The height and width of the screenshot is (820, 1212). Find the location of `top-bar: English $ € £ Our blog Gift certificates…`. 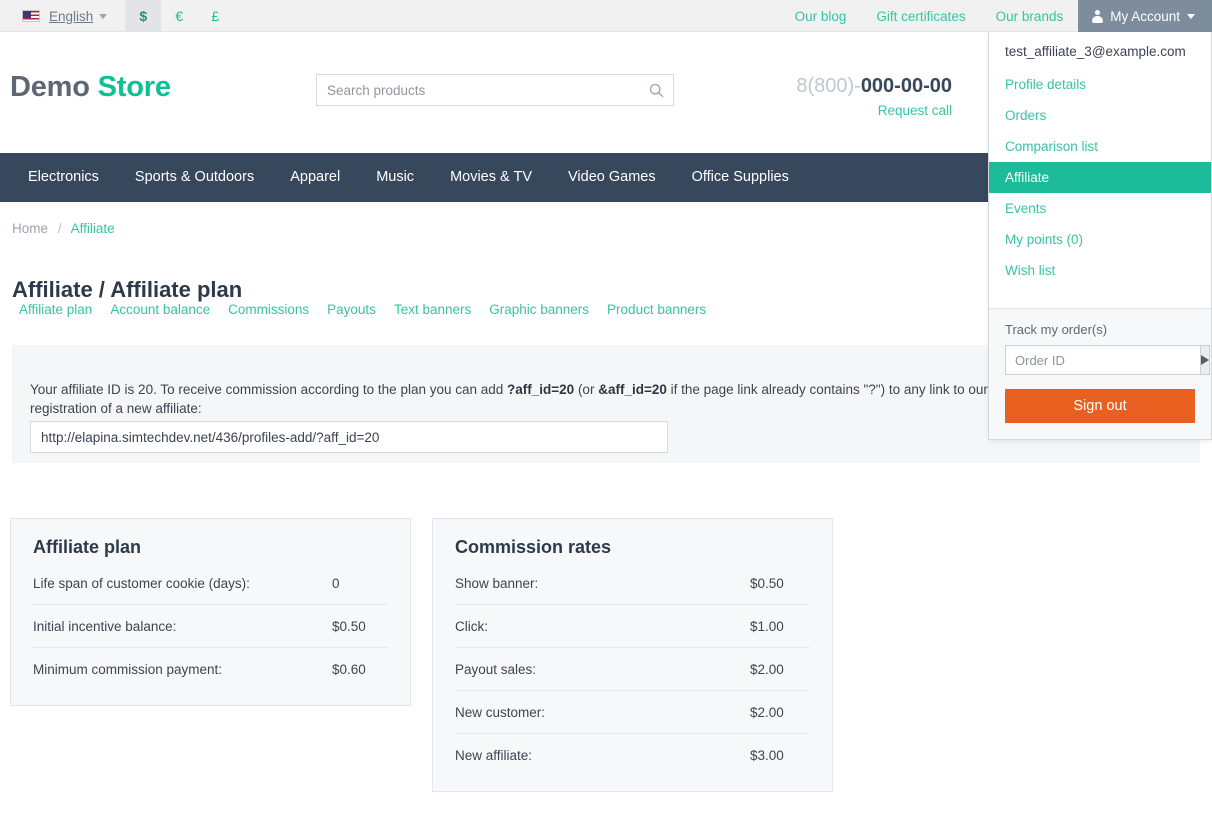

top-bar: English $ € £ Our blog Gift certificates… is located at coordinates (606, 16).